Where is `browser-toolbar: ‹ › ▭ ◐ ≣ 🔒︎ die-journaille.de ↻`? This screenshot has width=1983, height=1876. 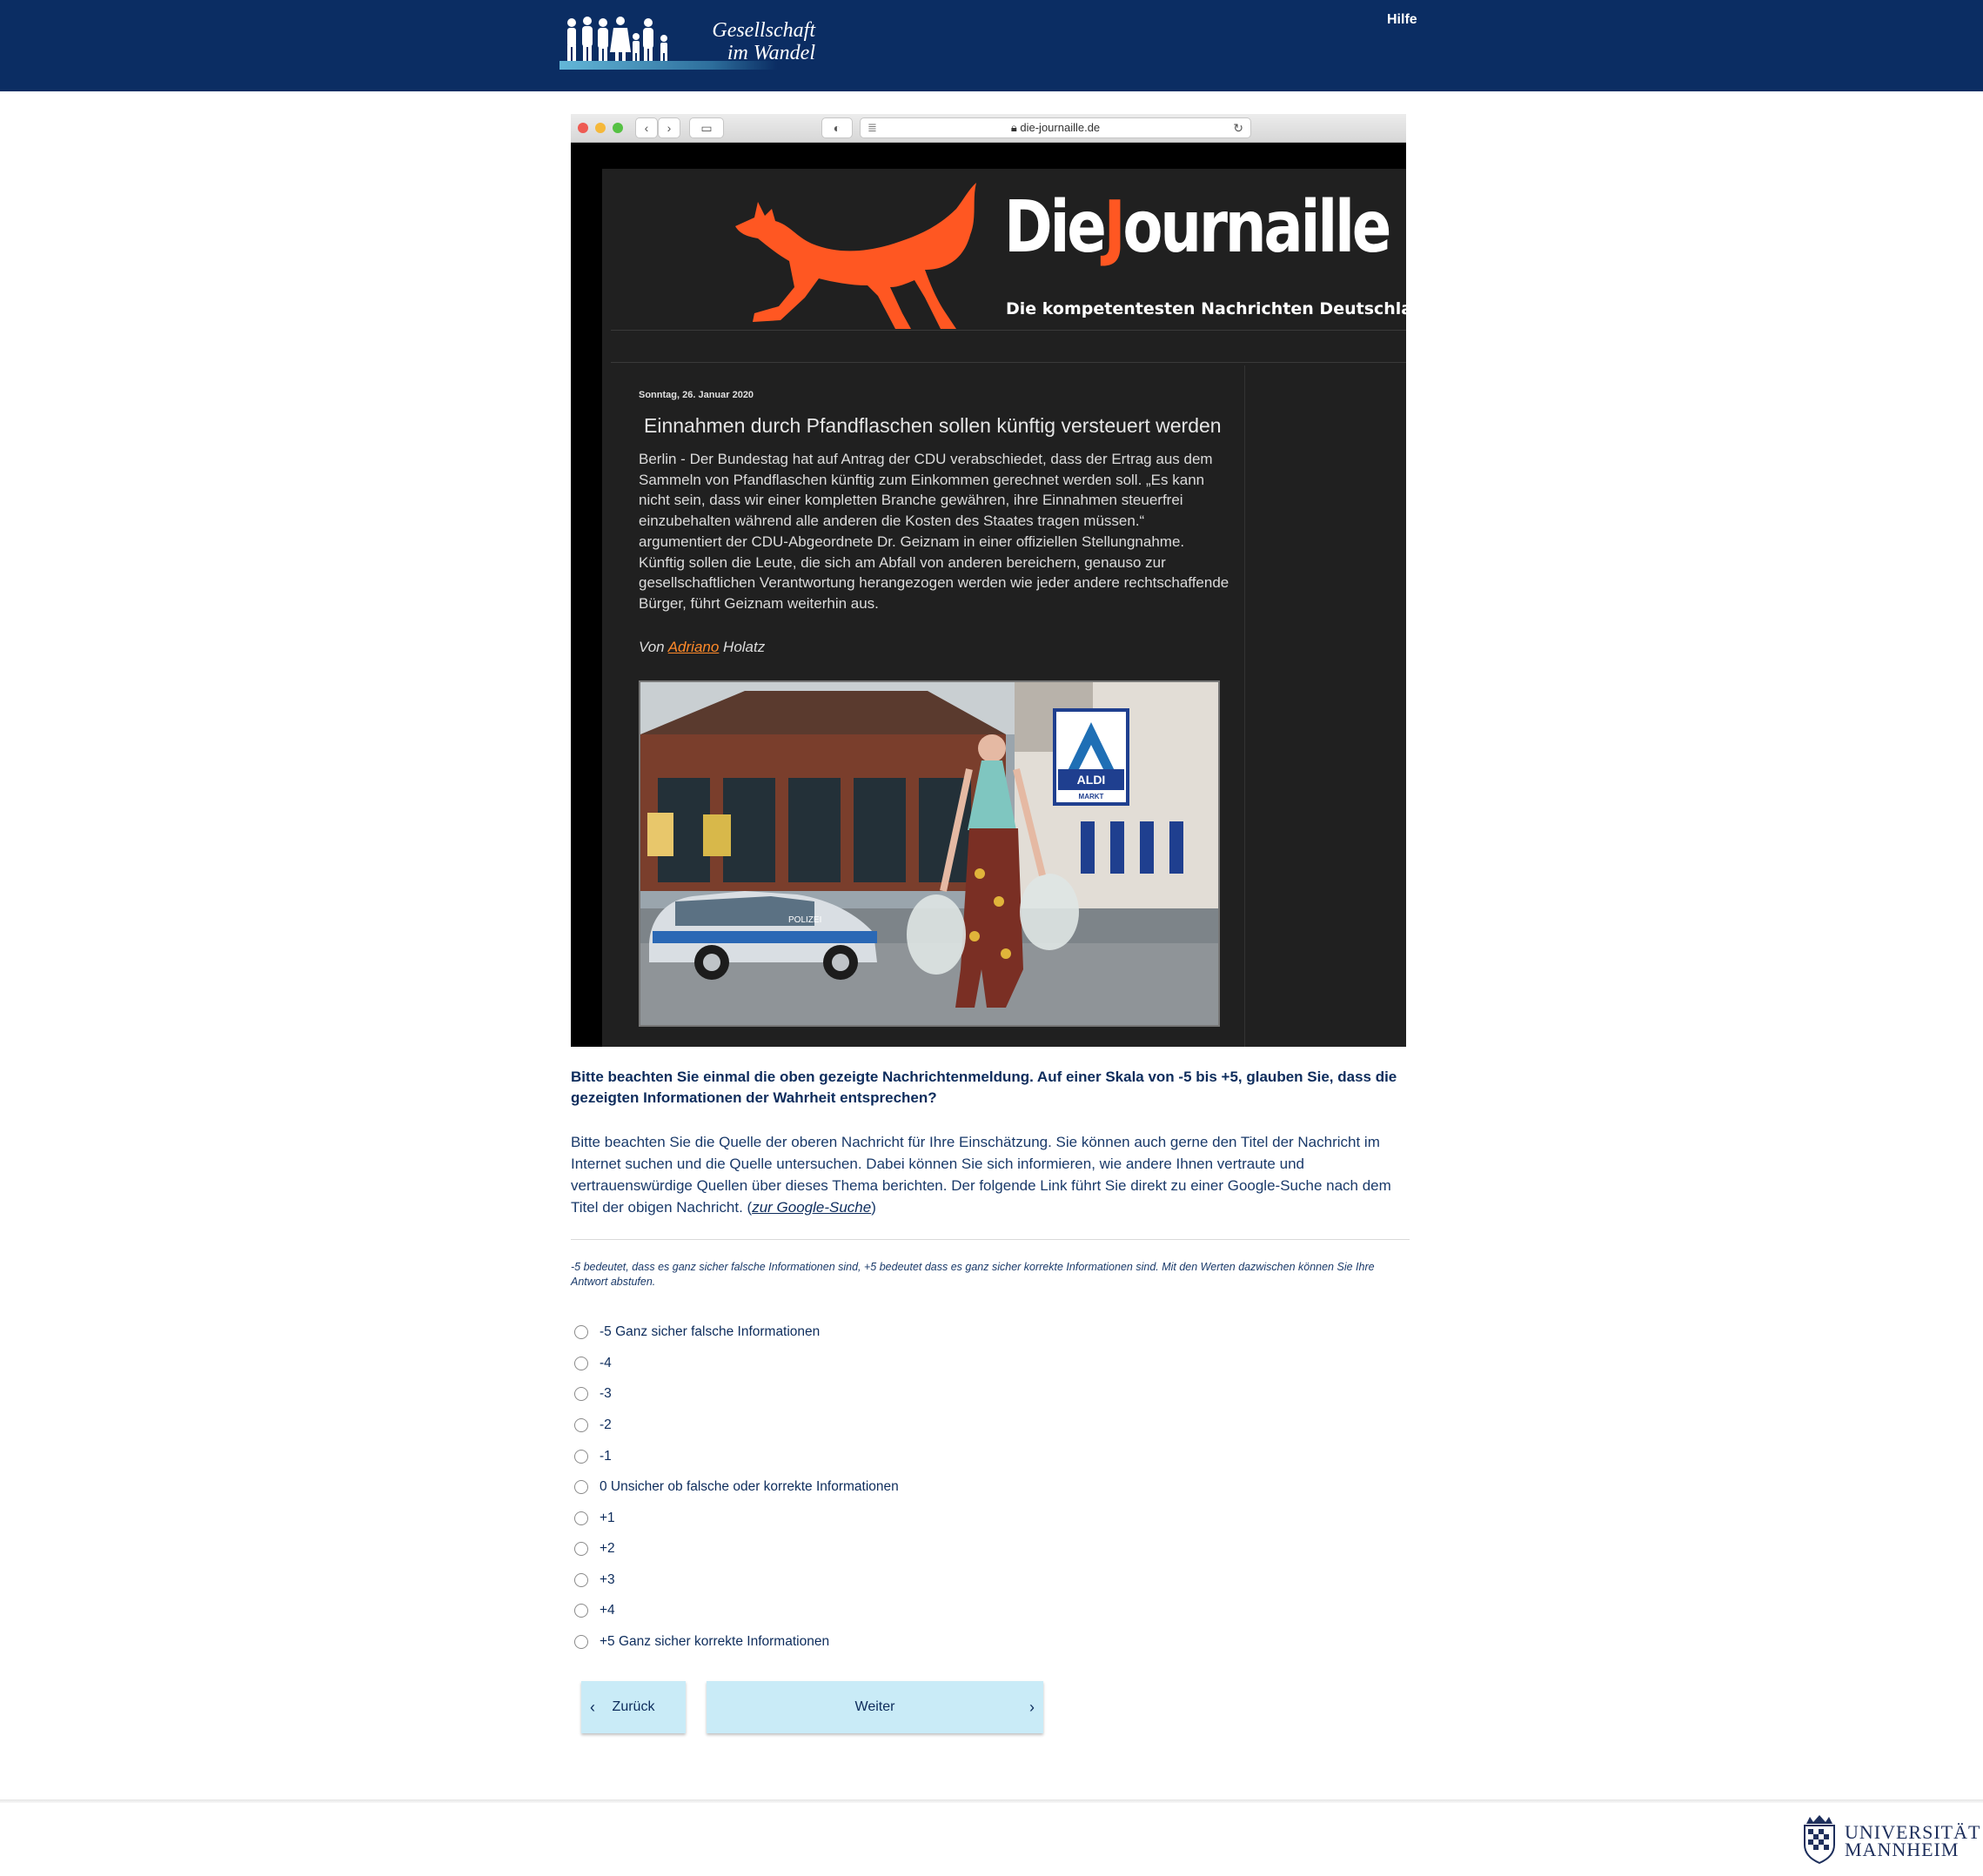 browser-toolbar: ‹ › ▭ ◐ ≣ 🔒︎ die-journaille.de ↻ is located at coordinates (988, 128).